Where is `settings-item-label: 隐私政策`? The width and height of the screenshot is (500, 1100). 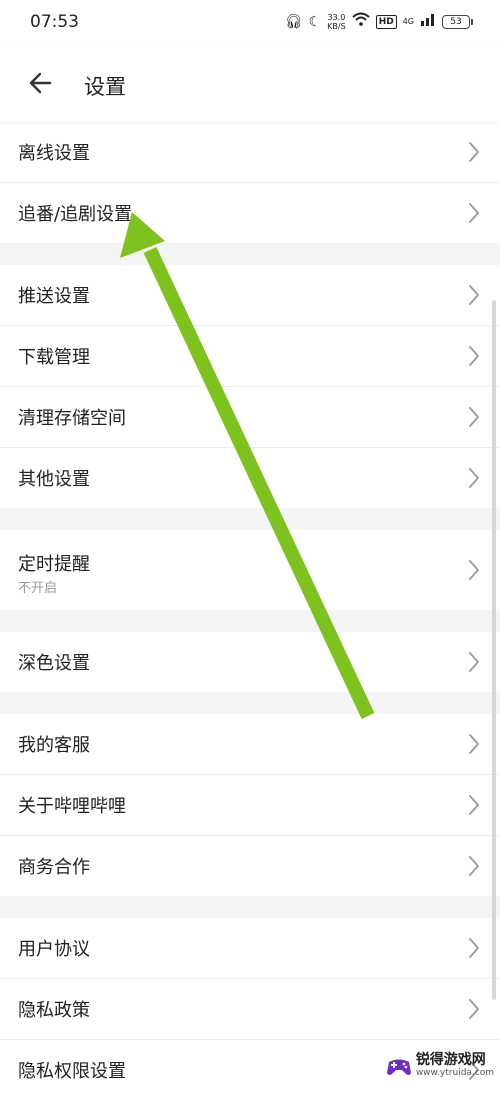
settings-item-label: 隐私政策 is located at coordinates (54, 1010).